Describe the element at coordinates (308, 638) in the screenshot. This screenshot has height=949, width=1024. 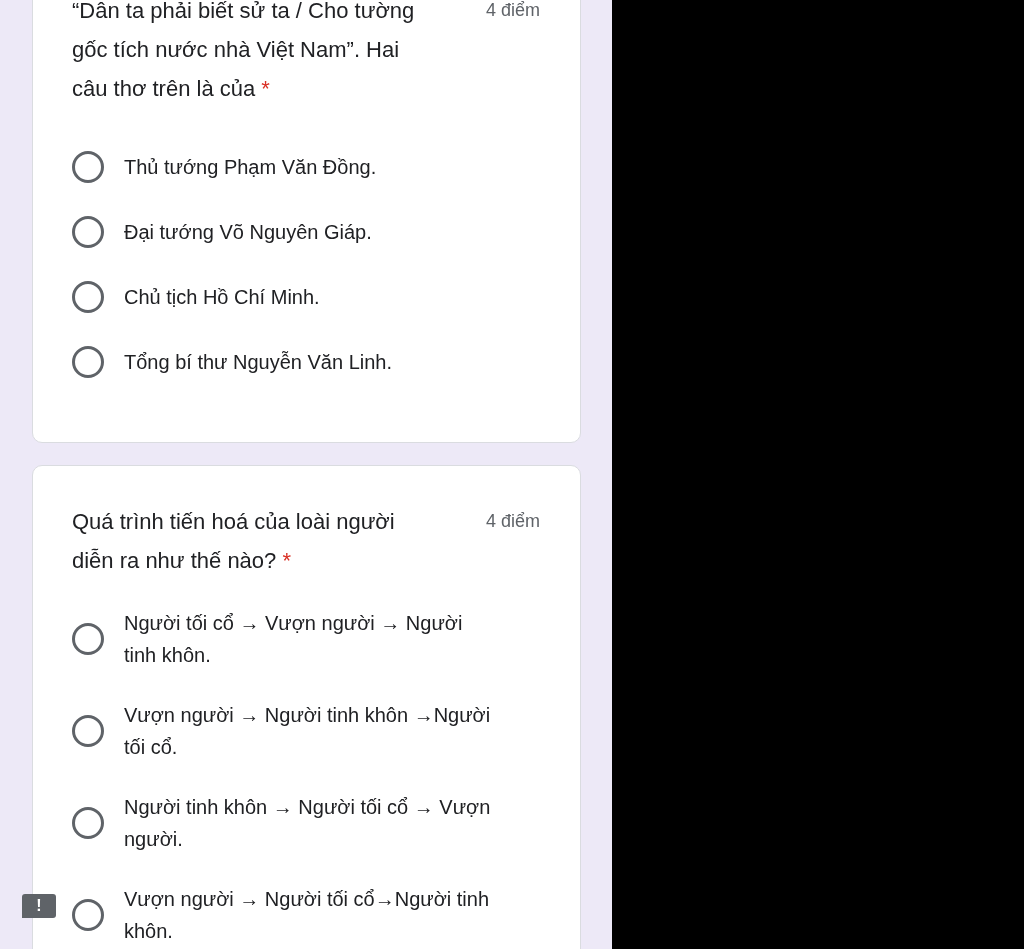
I see `option-label: Người tối cổ → Vượn người → Người tinh khôn.` at that location.